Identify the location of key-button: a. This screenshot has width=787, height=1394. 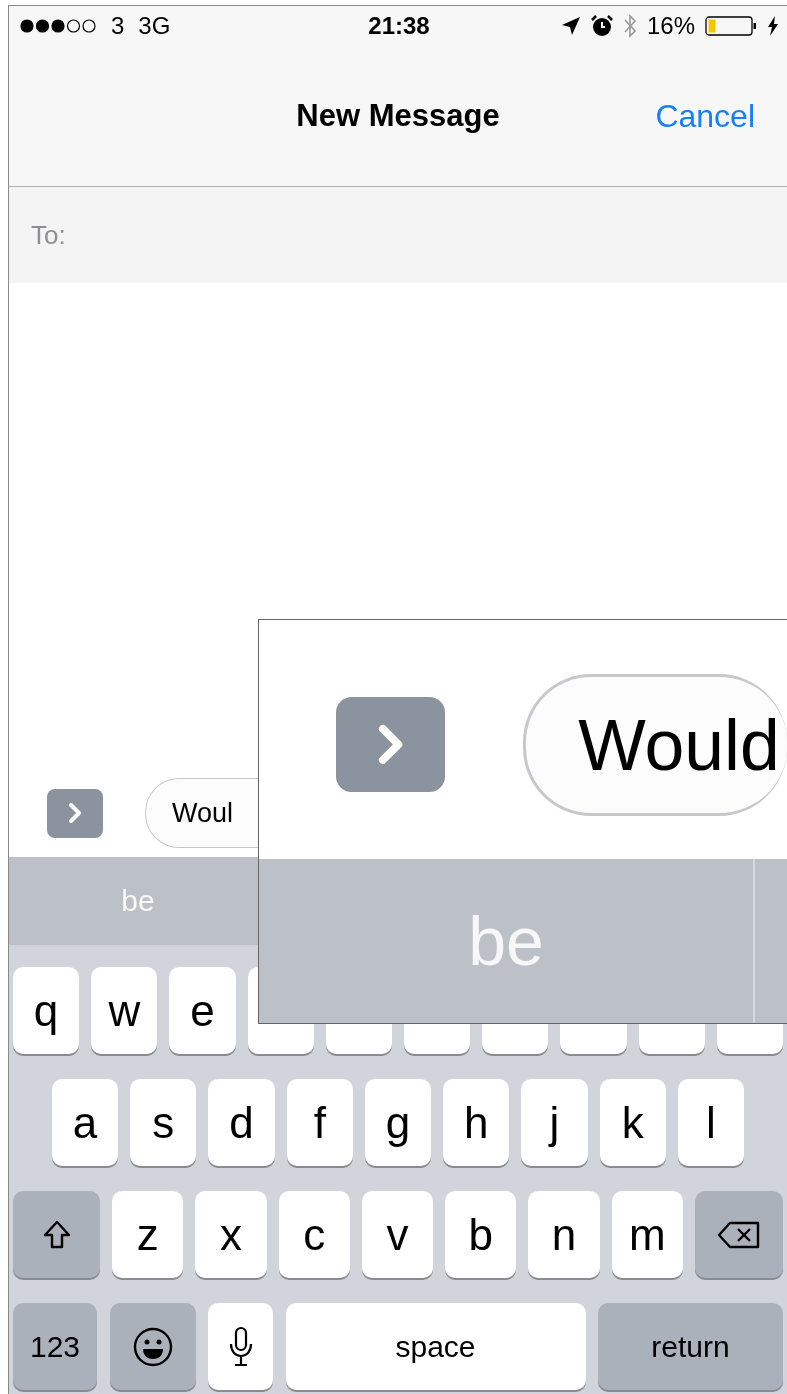
(85, 1122).